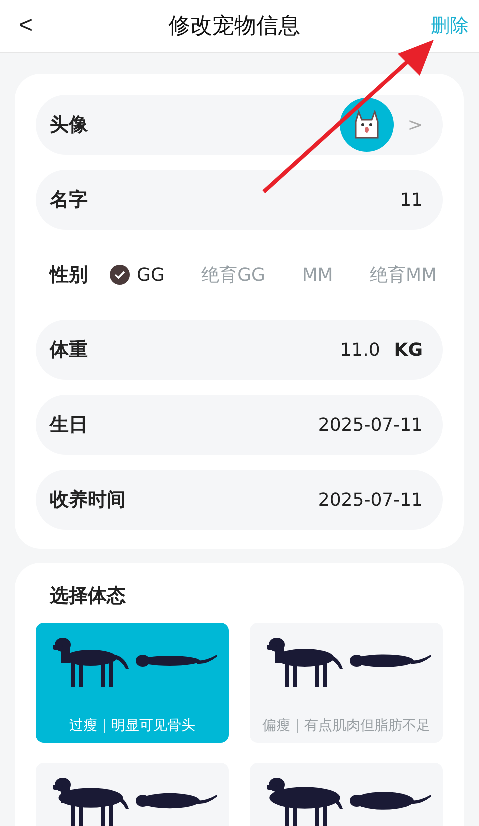  Describe the element at coordinates (415, 125) in the screenshot. I see `chevron-icon: >` at that location.